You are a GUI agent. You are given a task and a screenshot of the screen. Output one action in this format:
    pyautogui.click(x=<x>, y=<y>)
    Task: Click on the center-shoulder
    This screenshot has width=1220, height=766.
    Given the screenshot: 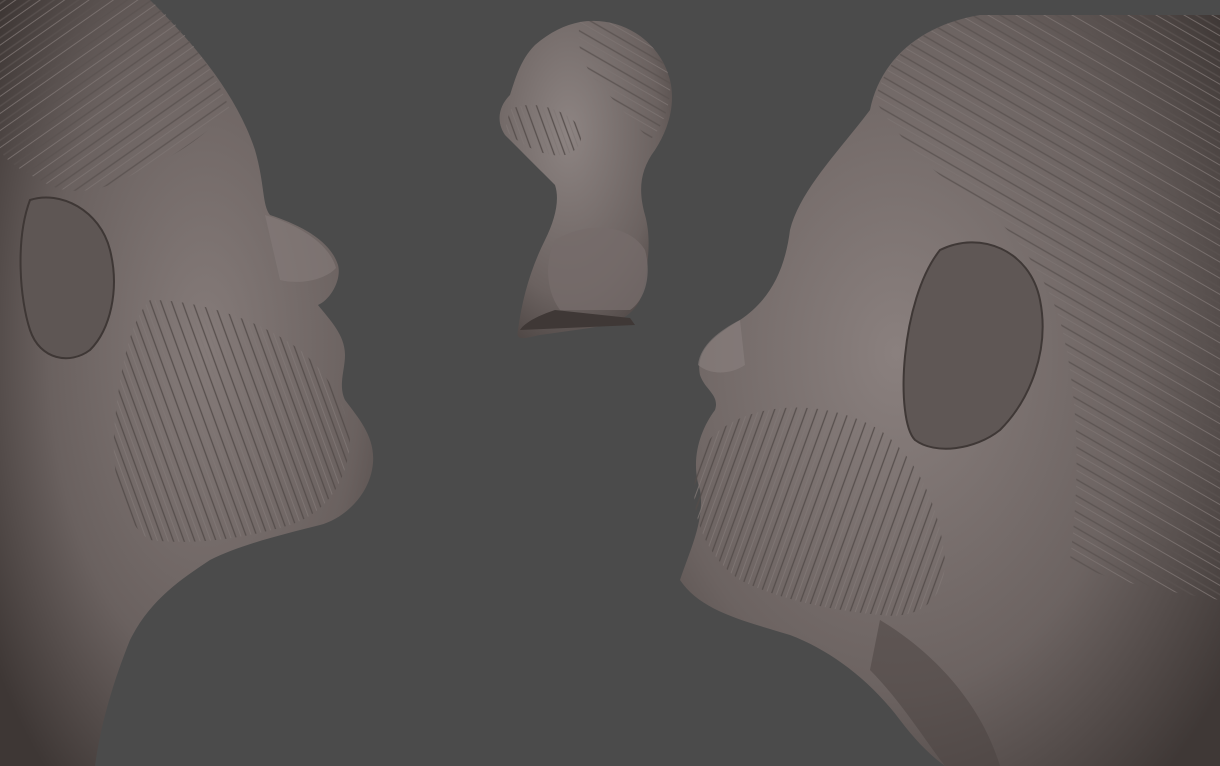 What is the action you would take?
    pyautogui.click(x=598, y=268)
    